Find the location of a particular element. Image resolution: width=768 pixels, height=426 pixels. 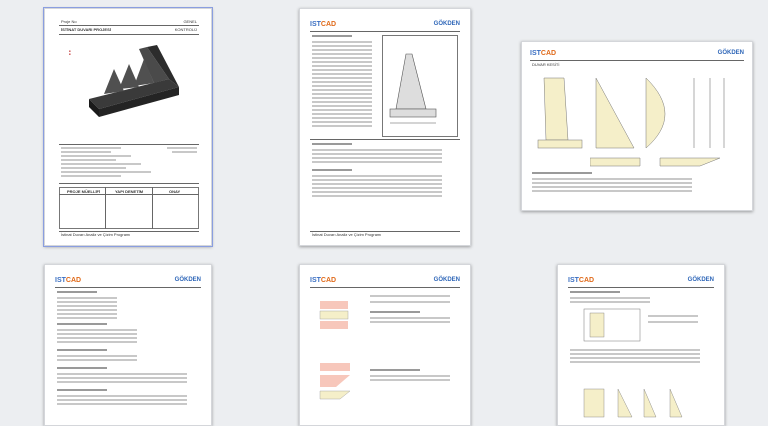

page-header-left: Proje No is located at coordinates (69, 21).